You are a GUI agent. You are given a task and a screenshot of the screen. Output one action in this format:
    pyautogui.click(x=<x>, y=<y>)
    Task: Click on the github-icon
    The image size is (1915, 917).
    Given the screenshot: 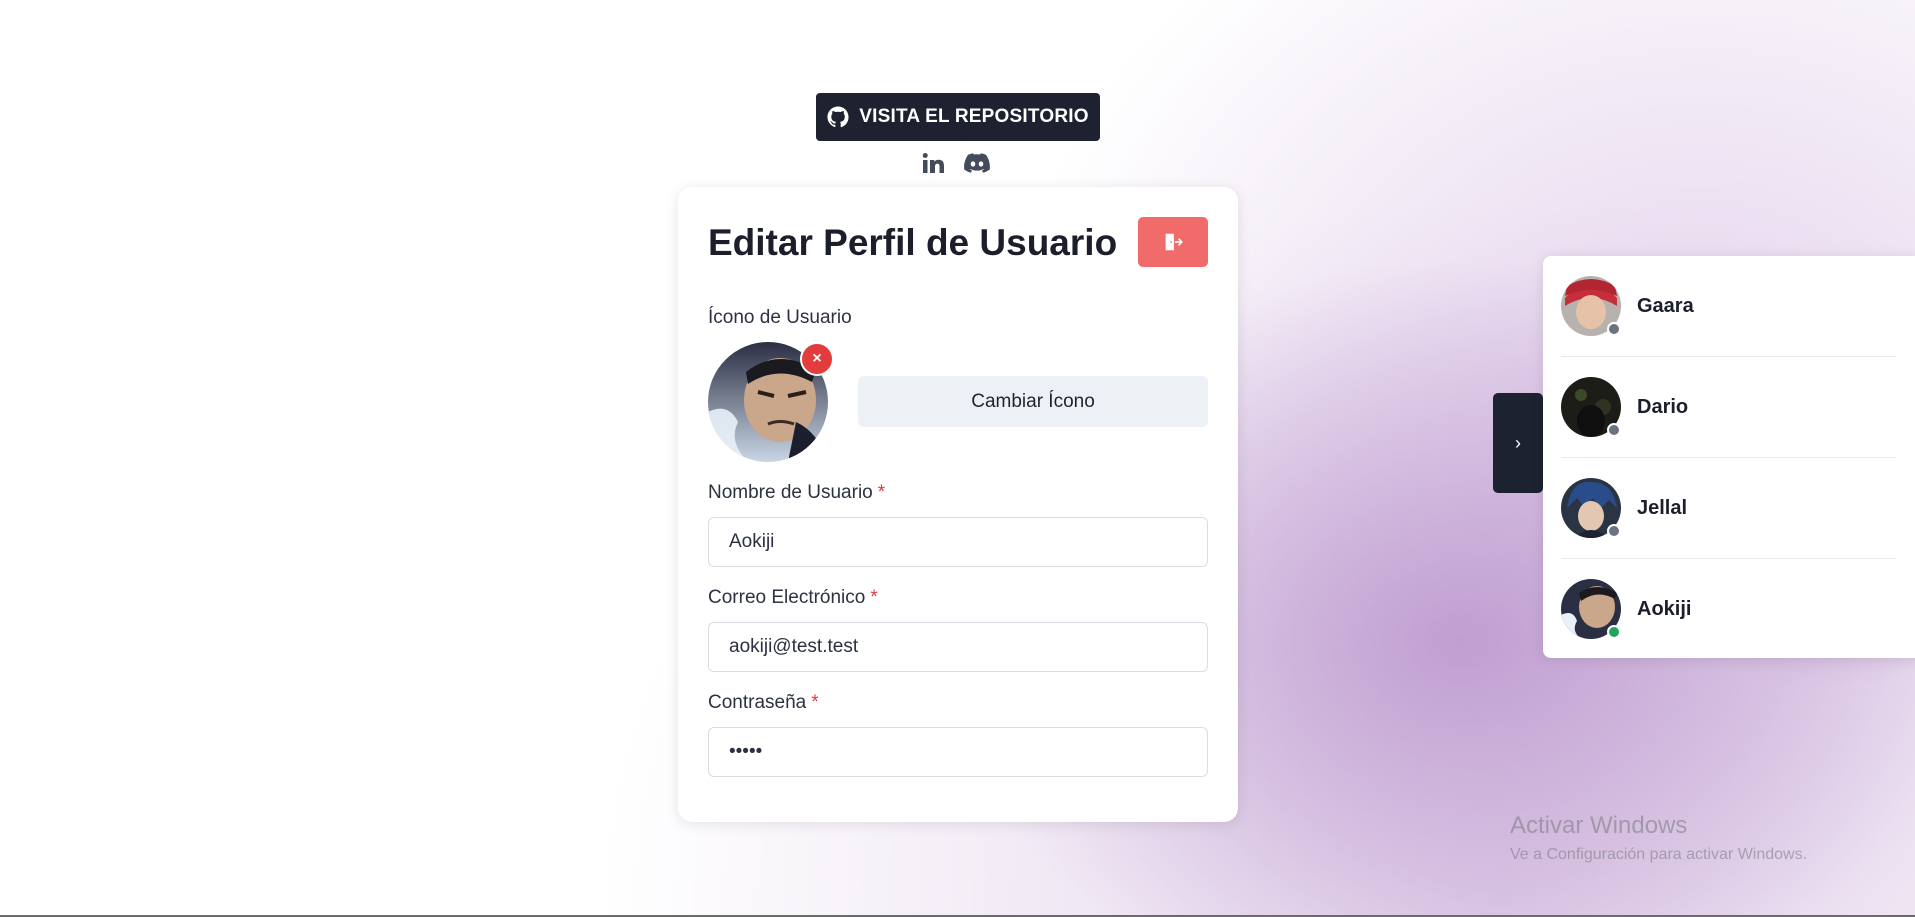 What is the action you would take?
    pyautogui.click(x=838, y=117)
    